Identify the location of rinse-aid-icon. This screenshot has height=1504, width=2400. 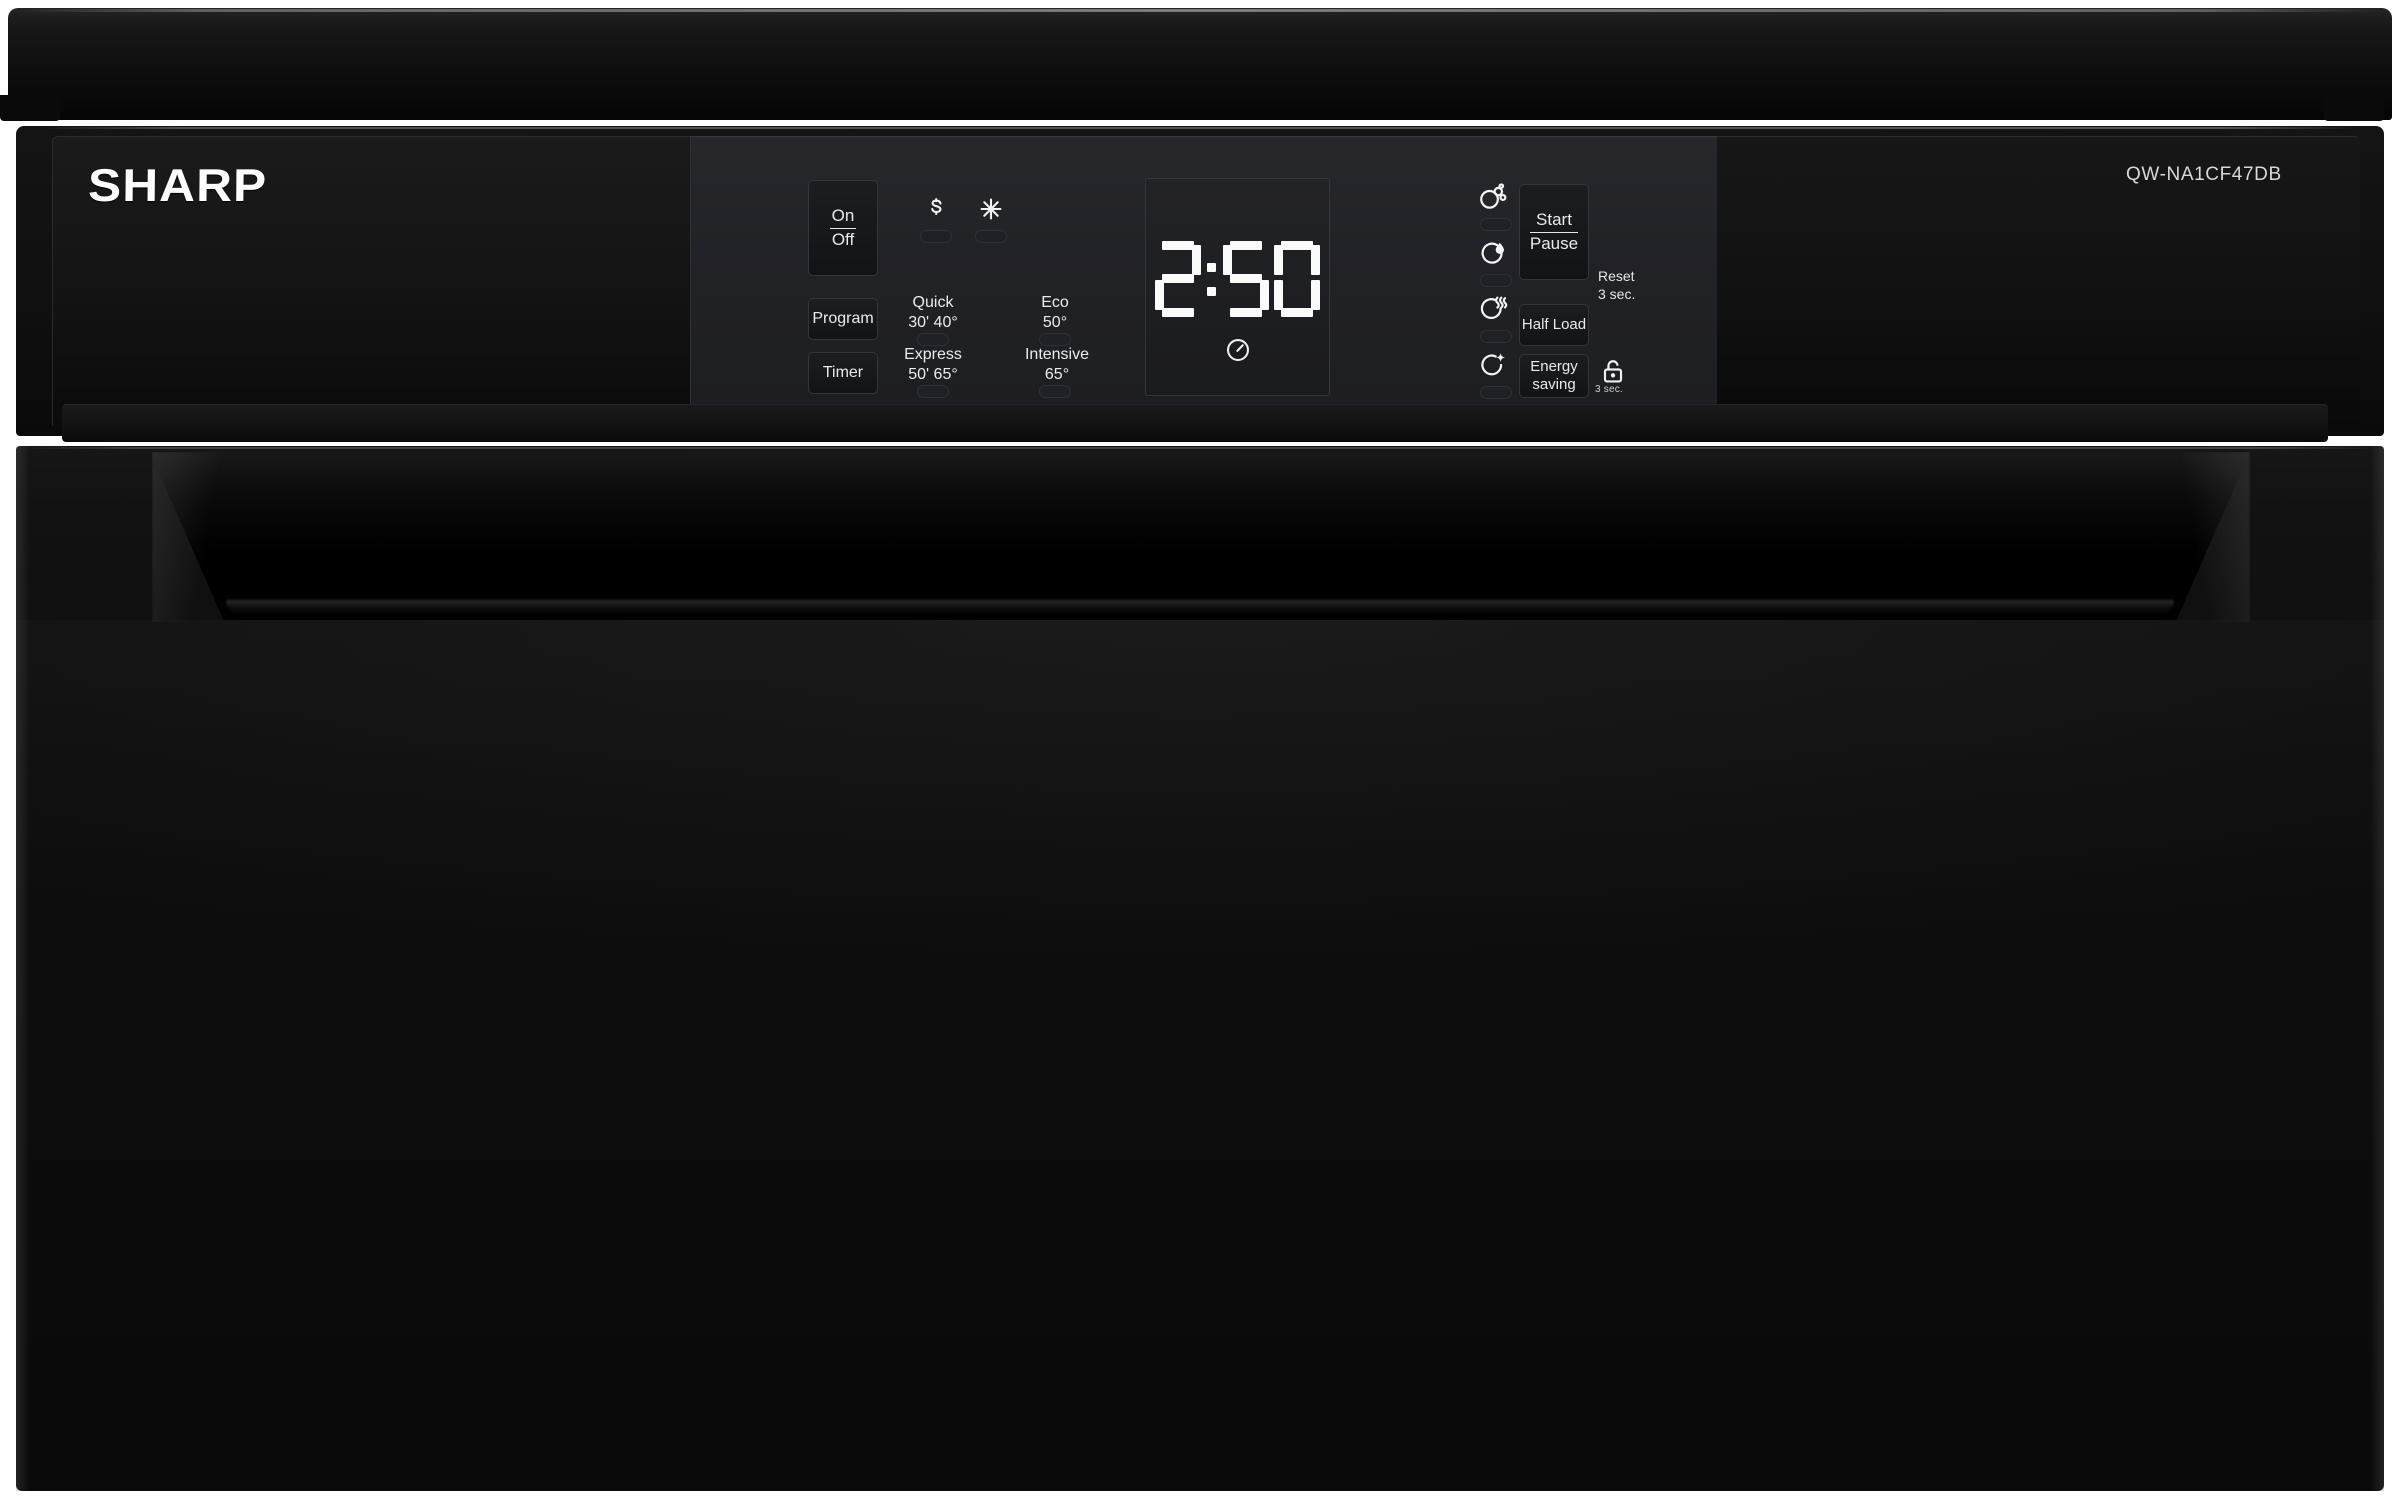
(991, 209).